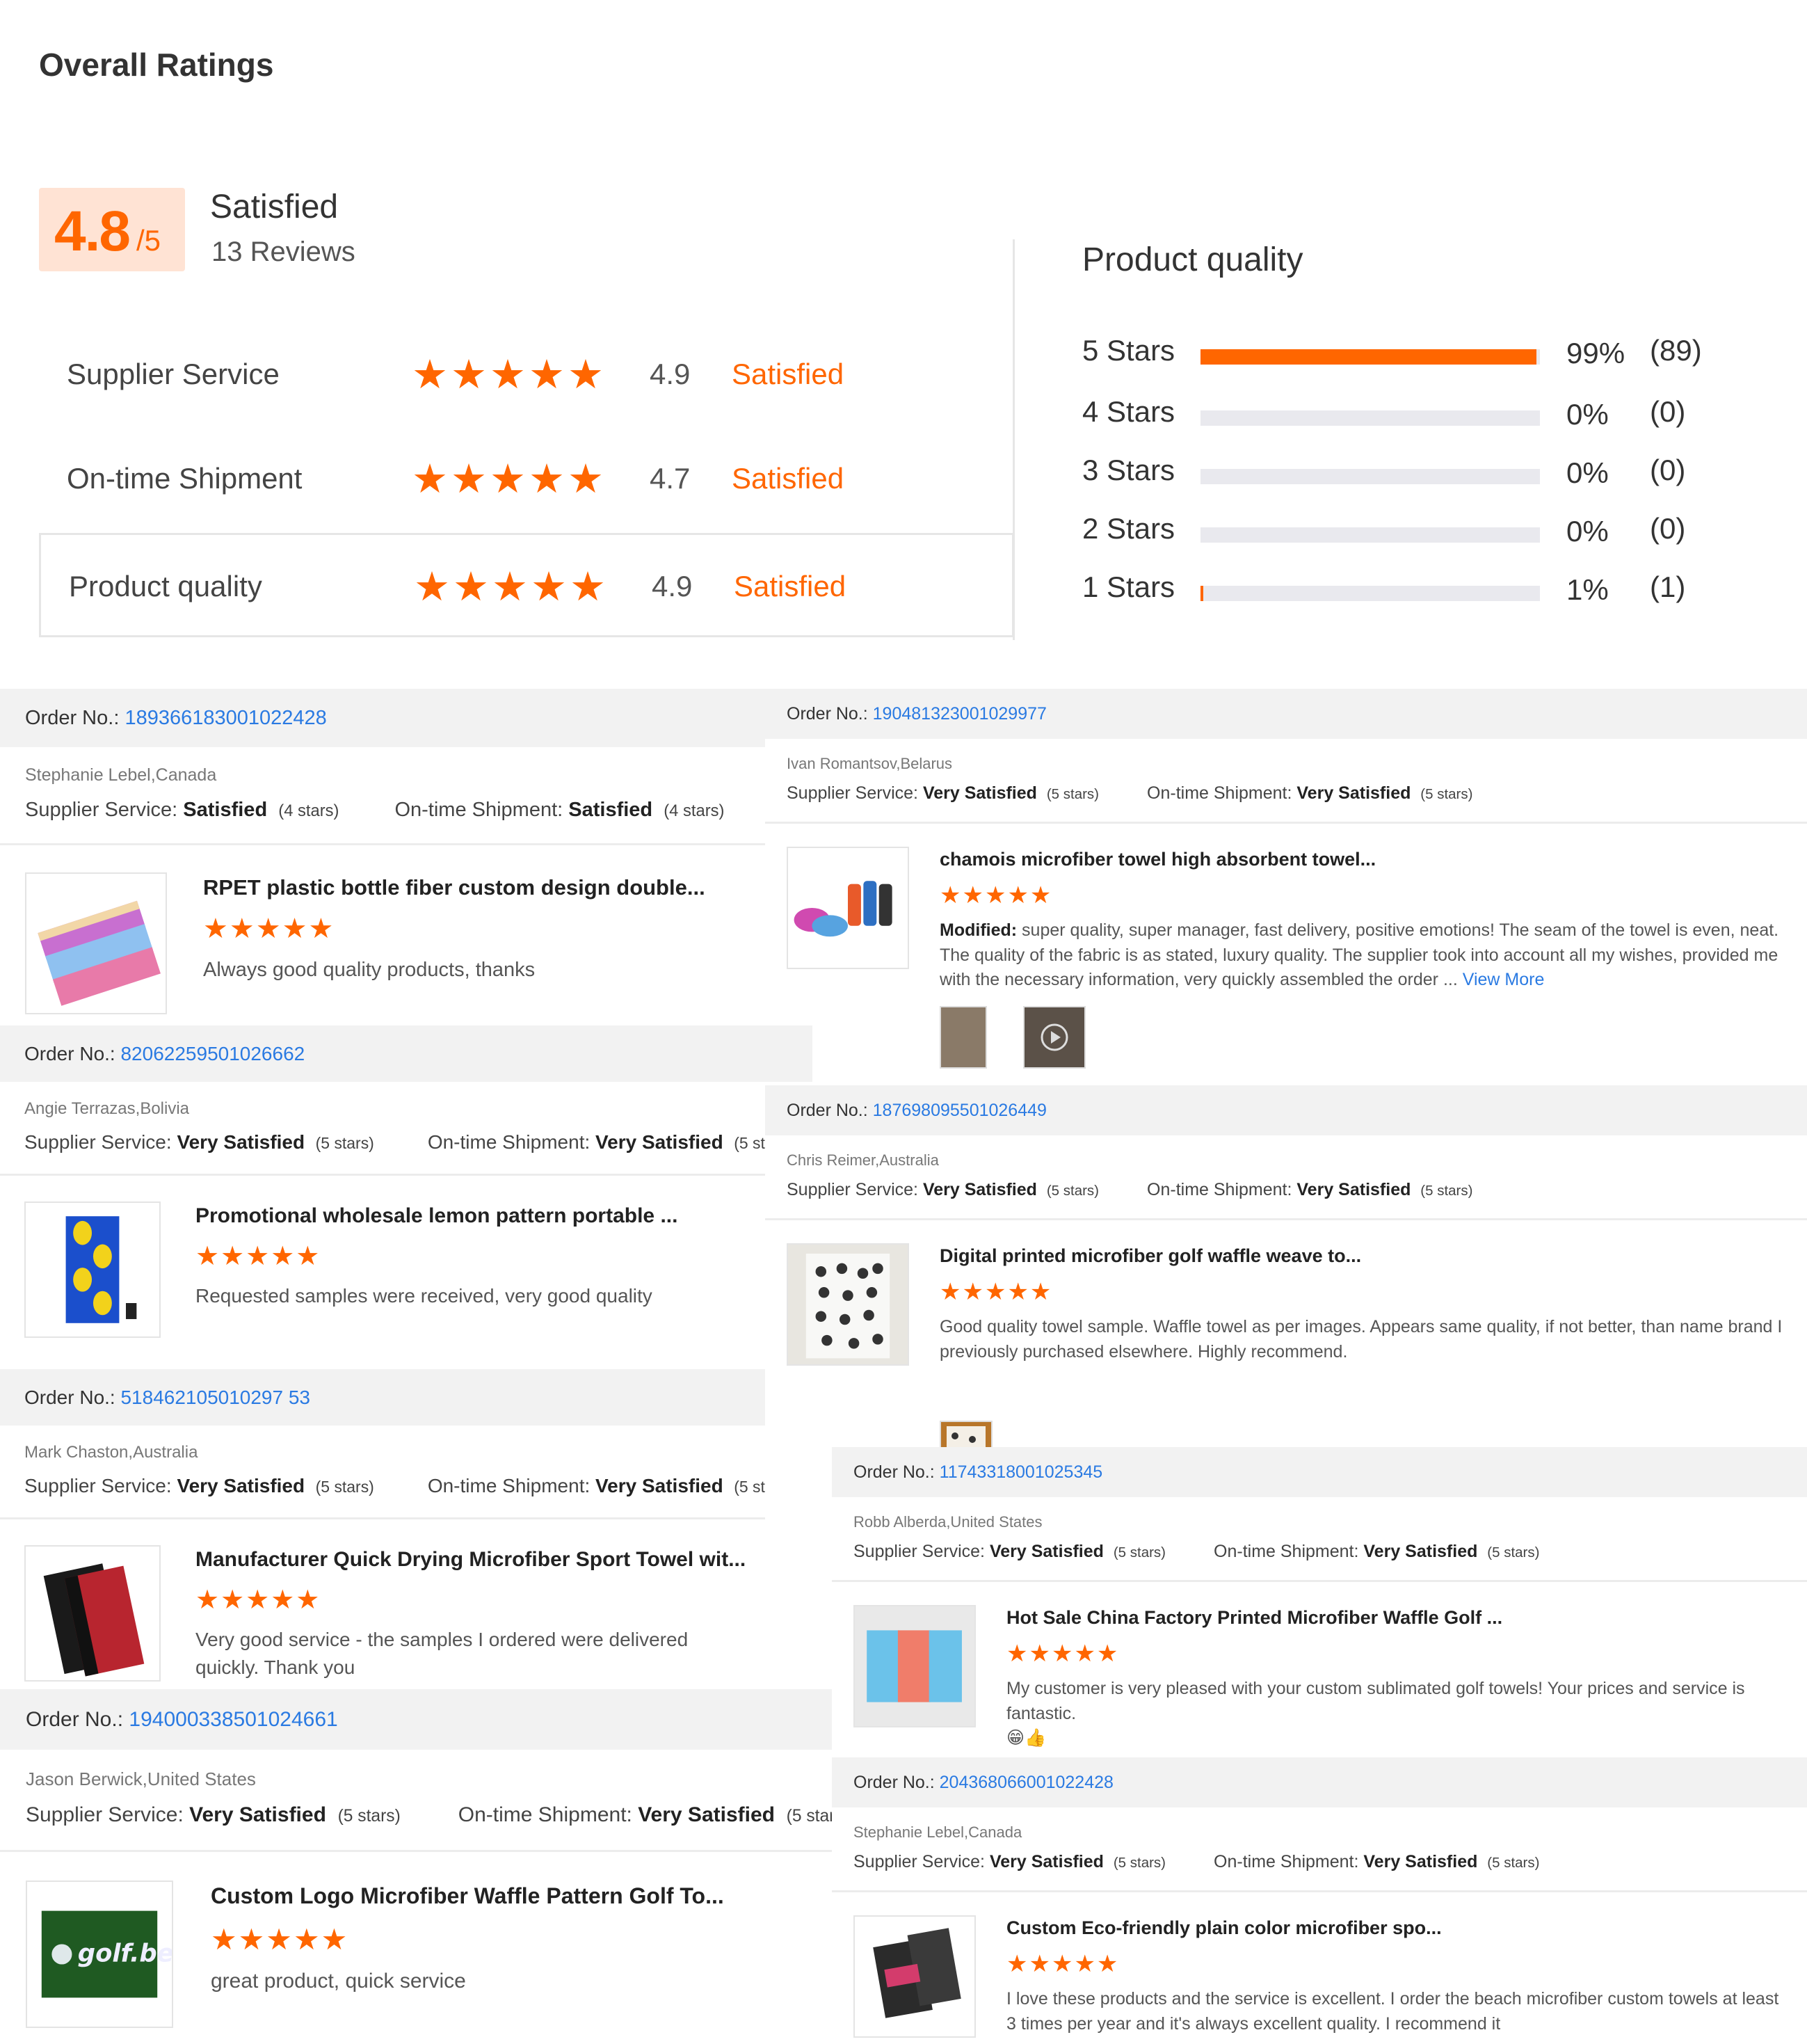  Describe the element at coordinates (511, 1982) in the screenshot. I see `review-comment: great product, quick service` at that location.